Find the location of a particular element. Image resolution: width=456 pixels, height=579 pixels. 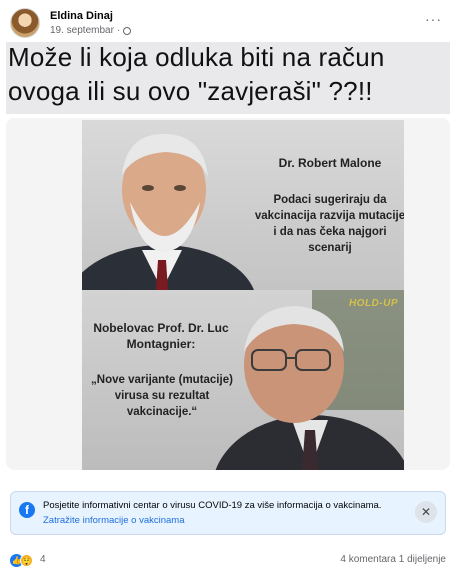

post-header: Eldina Dinaj 19. septembar · ··· is located at coordinates (228, 24).